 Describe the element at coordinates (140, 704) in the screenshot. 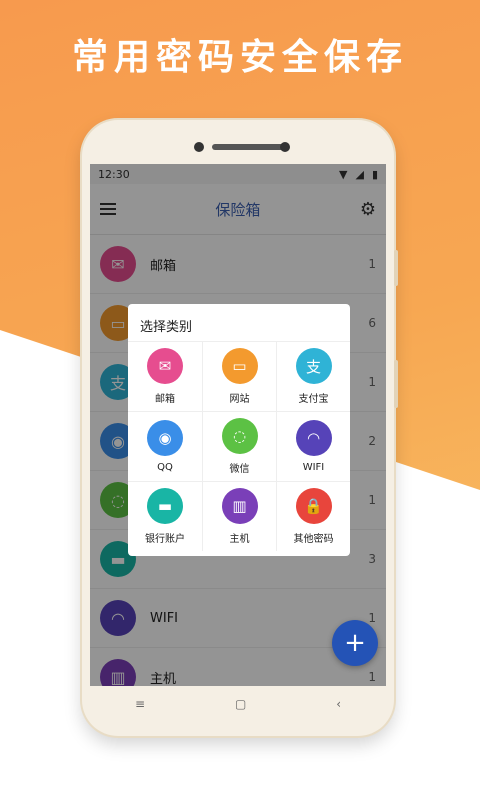

I see `recents-icon: ≡` at that location.